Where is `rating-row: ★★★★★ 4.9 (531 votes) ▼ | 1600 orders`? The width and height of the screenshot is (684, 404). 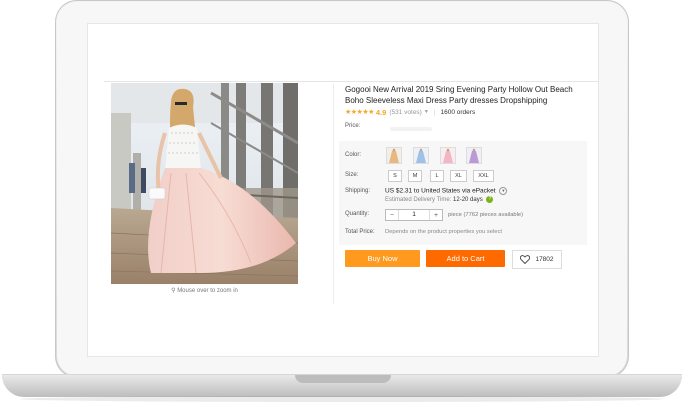 rating-row: ★★★★★ 4.9 (531 votes) ▼ | 1600 orders is located at coordinates (410, 112).